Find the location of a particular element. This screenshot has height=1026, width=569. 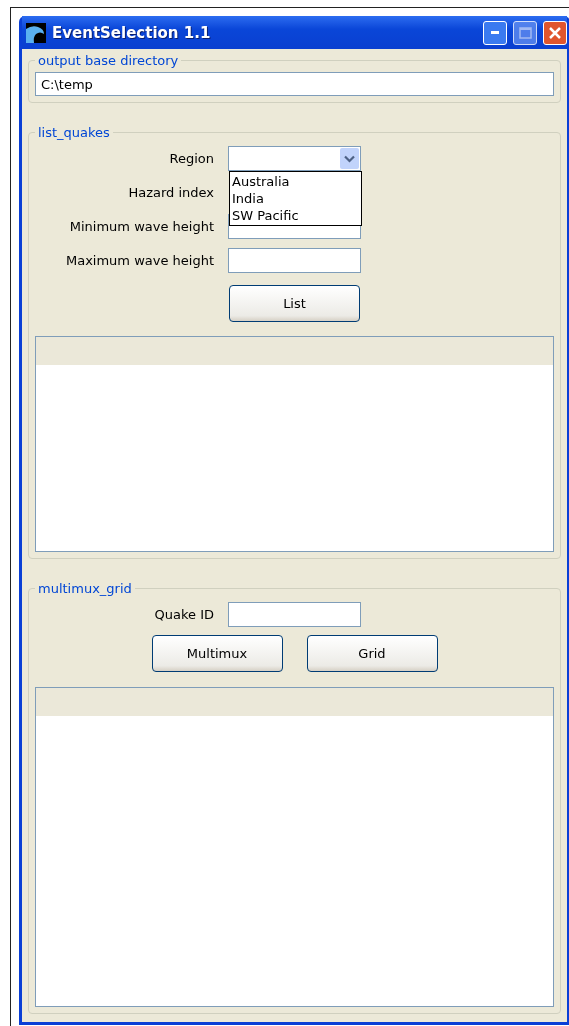

dropdown-option: Australia is located at coordinates (296, 181).